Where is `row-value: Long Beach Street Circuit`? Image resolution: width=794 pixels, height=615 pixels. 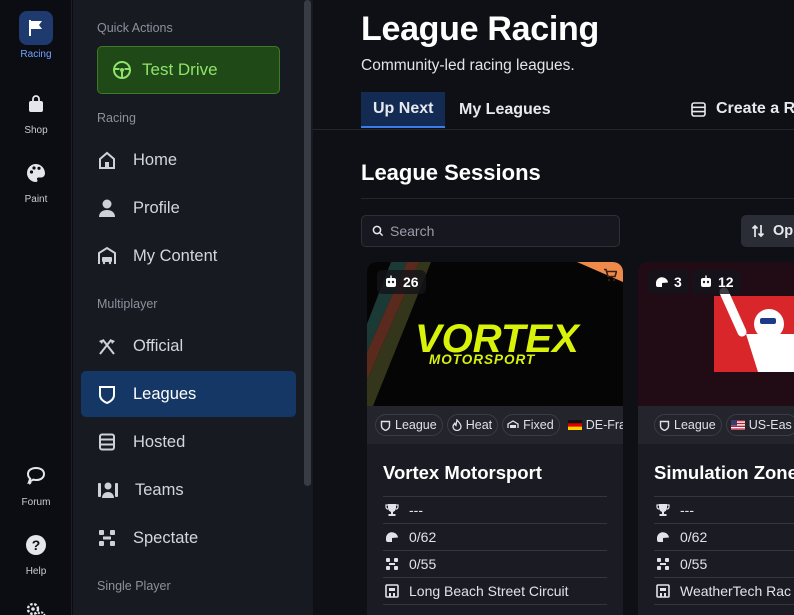
row-value: Long Beach Street Circuit is located at coordinates (489, 591).